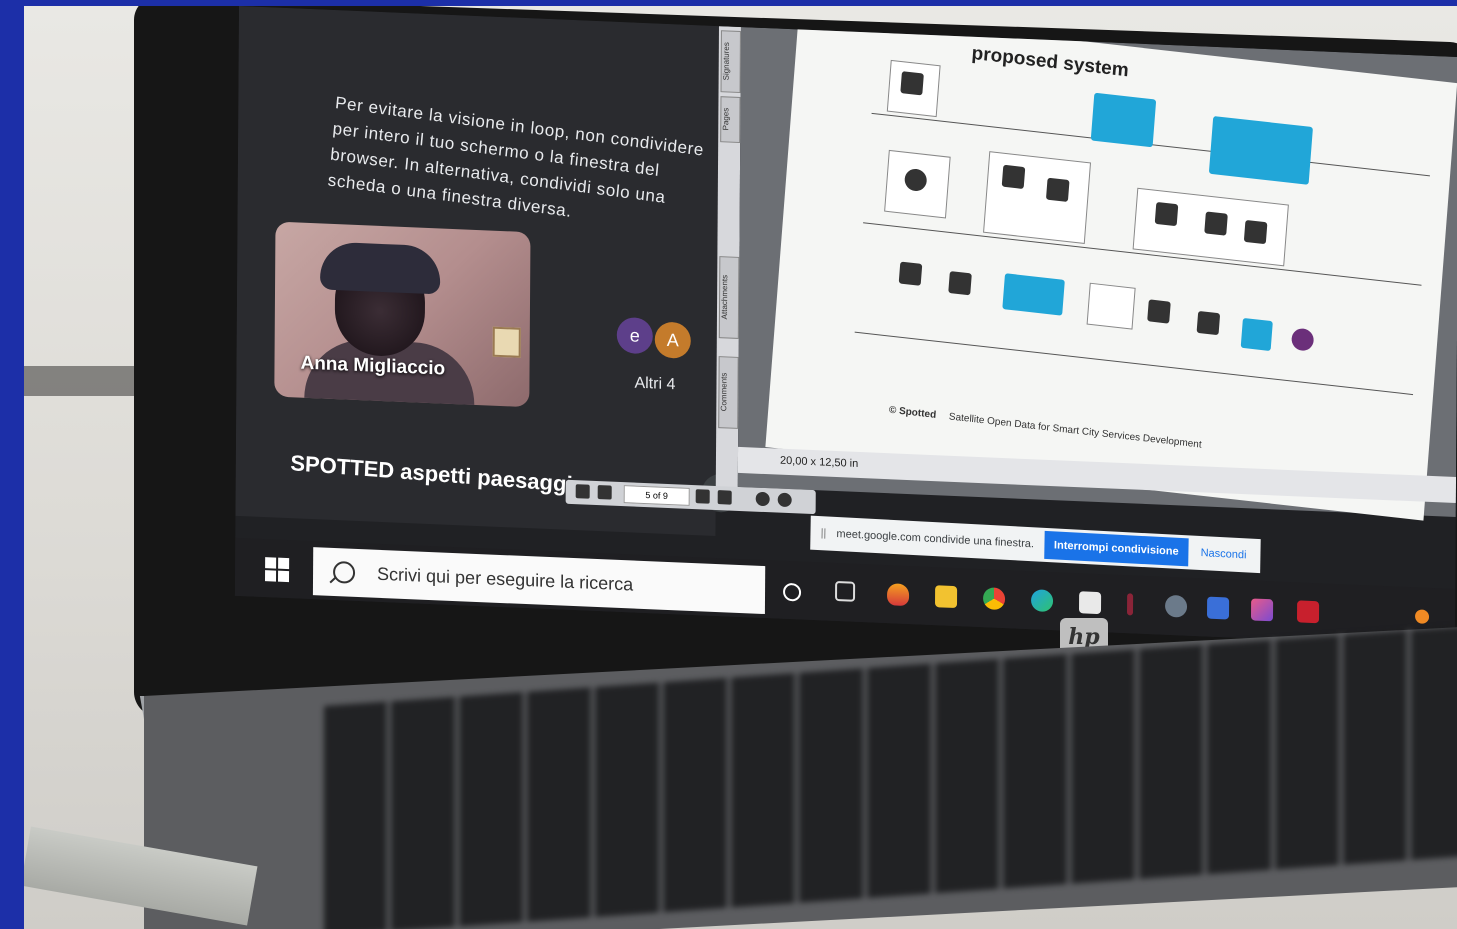 This screenshot has width=1457, height=929. Describe the element at coordinates (1134, 363) in the screenshot. I see `lane-divider` at that location.